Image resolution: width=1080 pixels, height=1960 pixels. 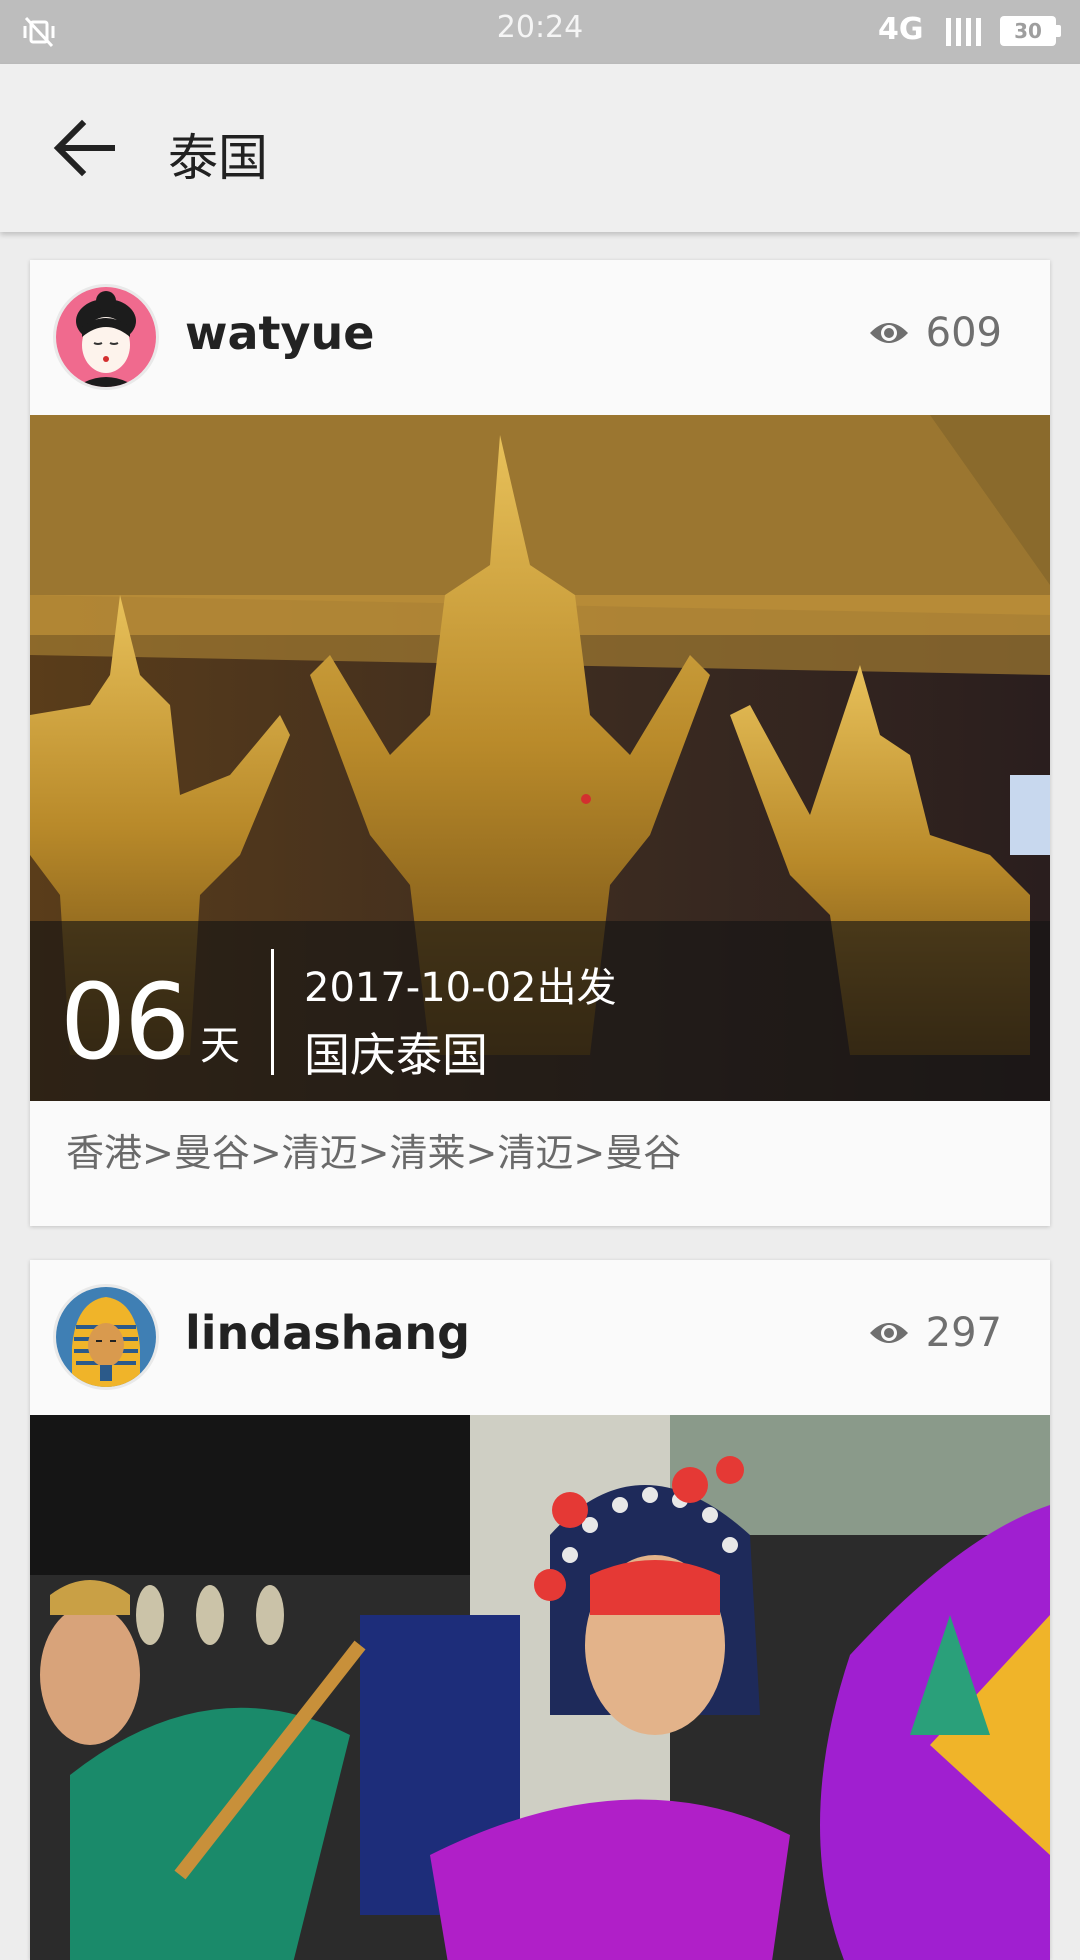 What do you see at coordinates (220, 1046) in the screenshot?
I see `trip-days-unit: 天` at bounding box center [220, 1046].